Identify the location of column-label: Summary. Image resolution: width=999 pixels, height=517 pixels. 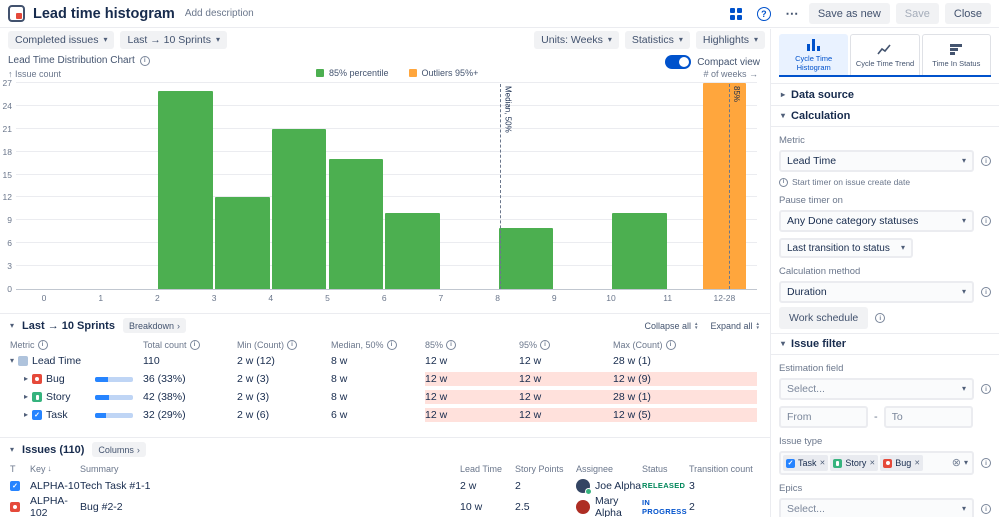
(99, 468).